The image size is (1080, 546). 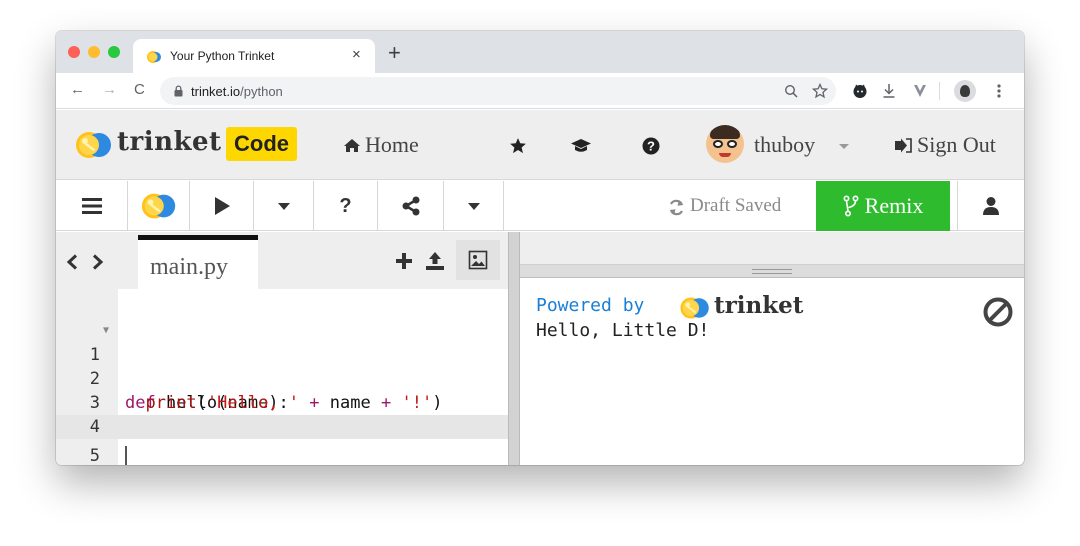 I want to click on stop-icon, so click(x=998, y=312).